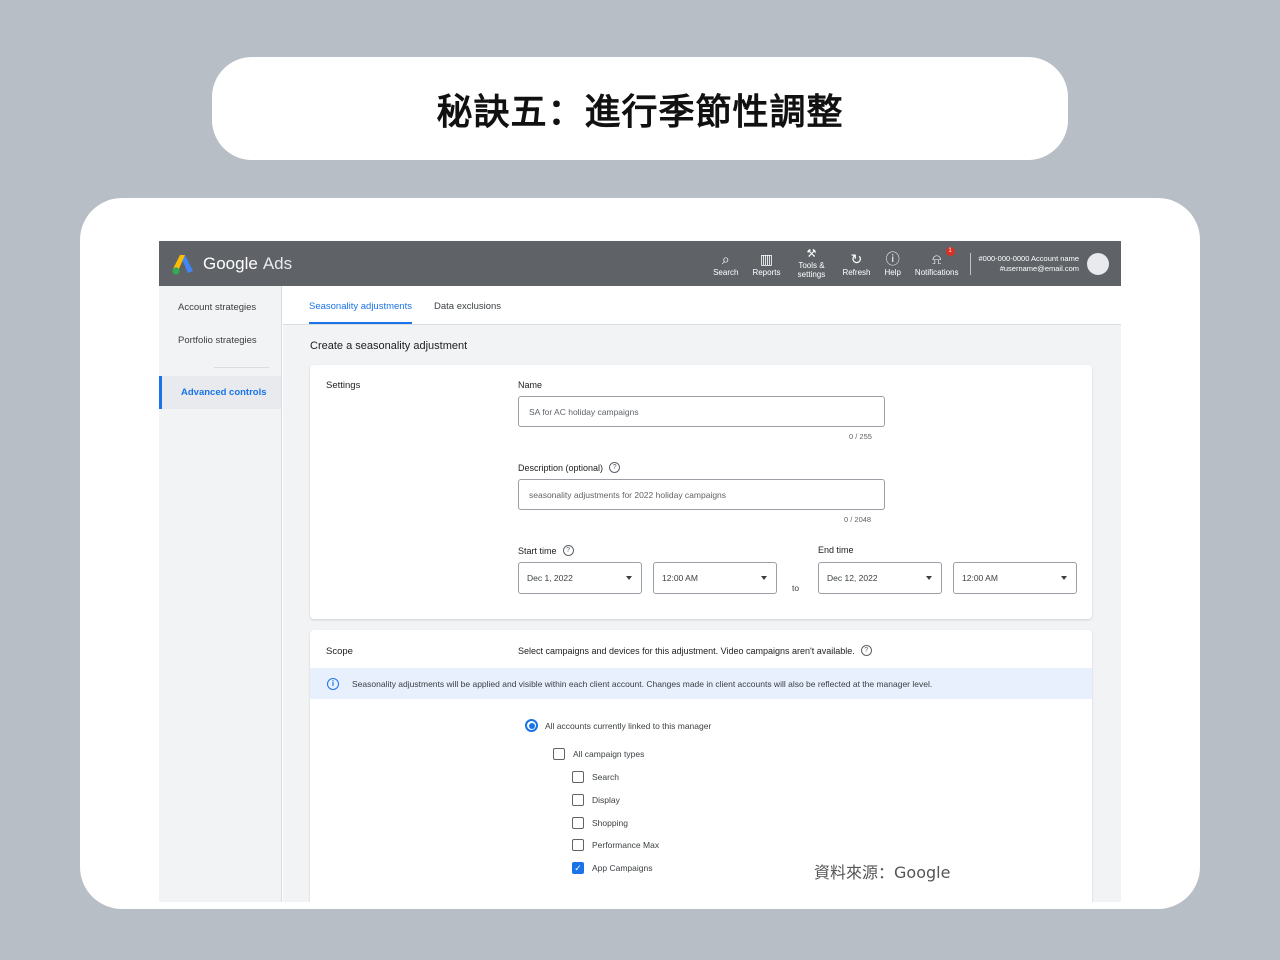 This screenshot has width=1280, height=960. I want to click on tab-data-exclusions: Data exclusions, so click(467, 312).